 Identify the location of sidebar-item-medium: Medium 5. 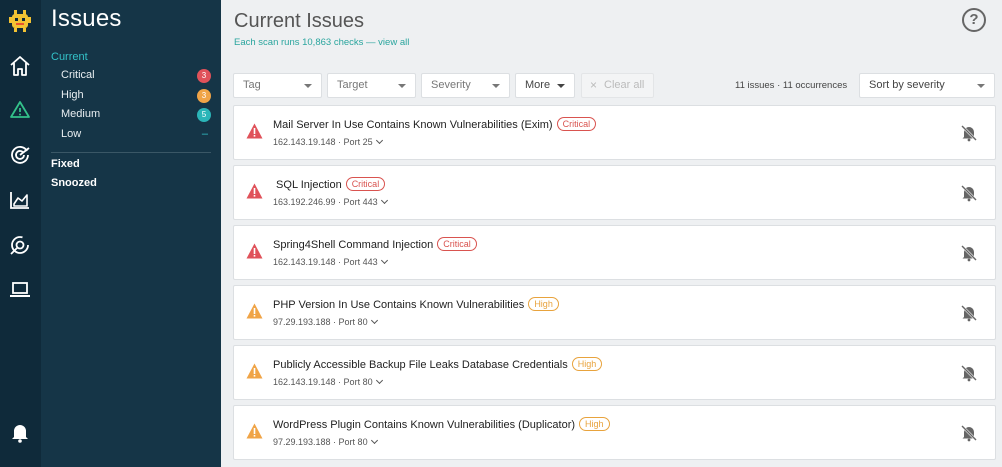
(136, 115).